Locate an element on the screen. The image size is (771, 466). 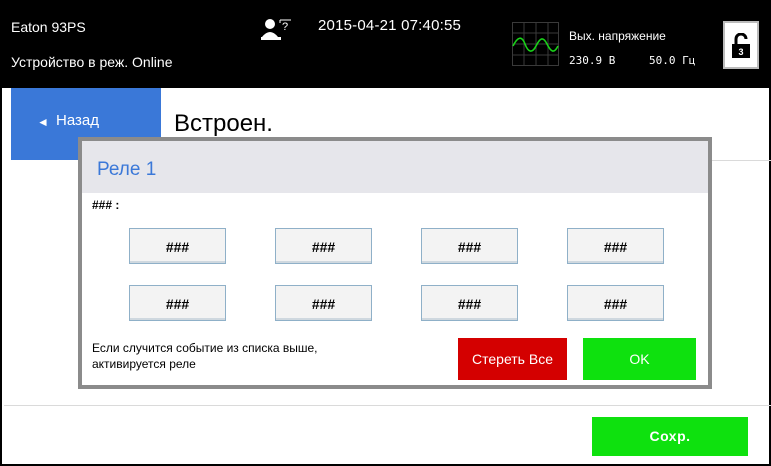
dialog-note-line: Если случится событие из списка выше, is located at coordinates (205, 348).